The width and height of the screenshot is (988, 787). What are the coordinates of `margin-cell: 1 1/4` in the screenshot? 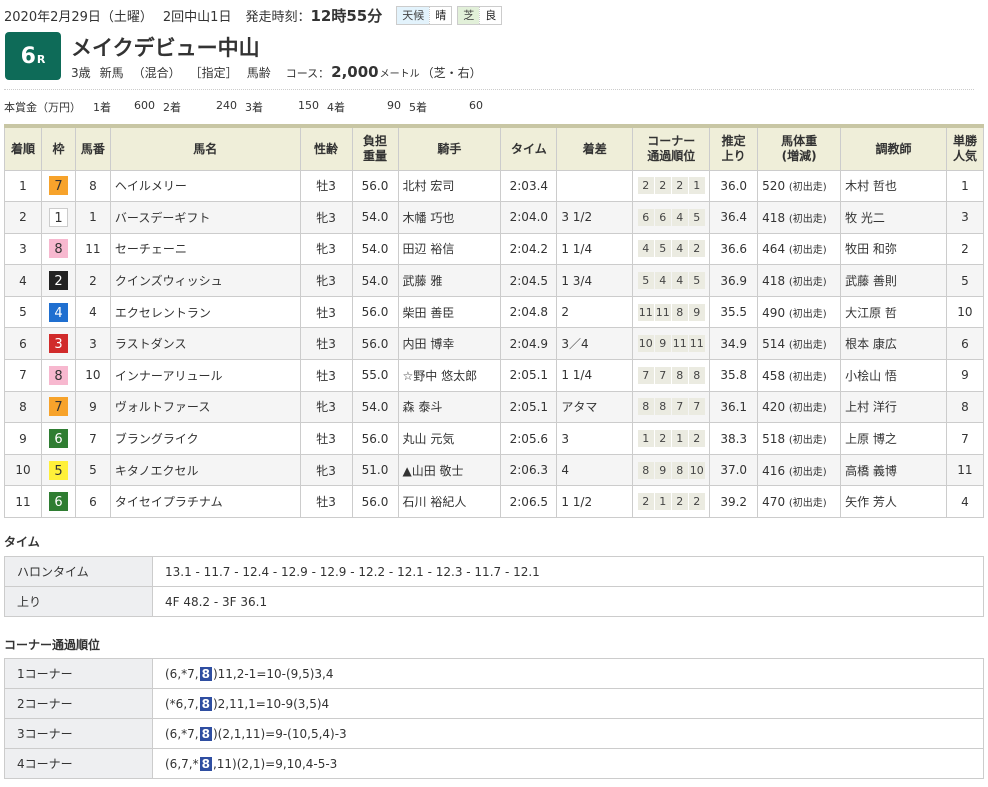 It's located at (595, 249).